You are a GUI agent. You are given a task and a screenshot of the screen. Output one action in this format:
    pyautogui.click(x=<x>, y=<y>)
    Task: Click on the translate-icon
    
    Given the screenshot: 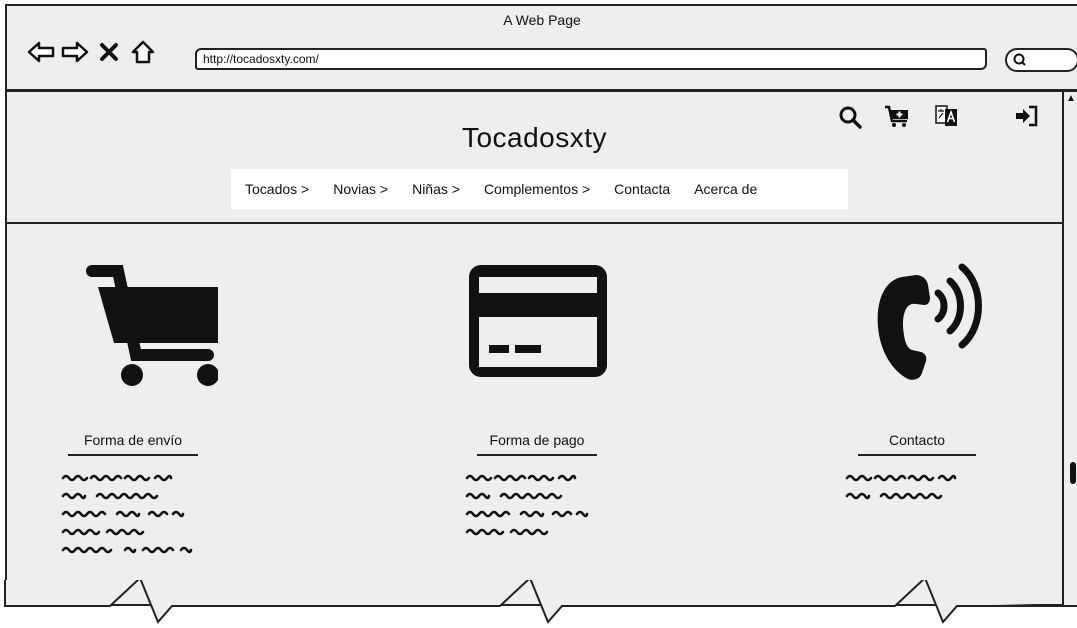 What is the action you would take?
    pyautogui.click(x=947, y=116)
    